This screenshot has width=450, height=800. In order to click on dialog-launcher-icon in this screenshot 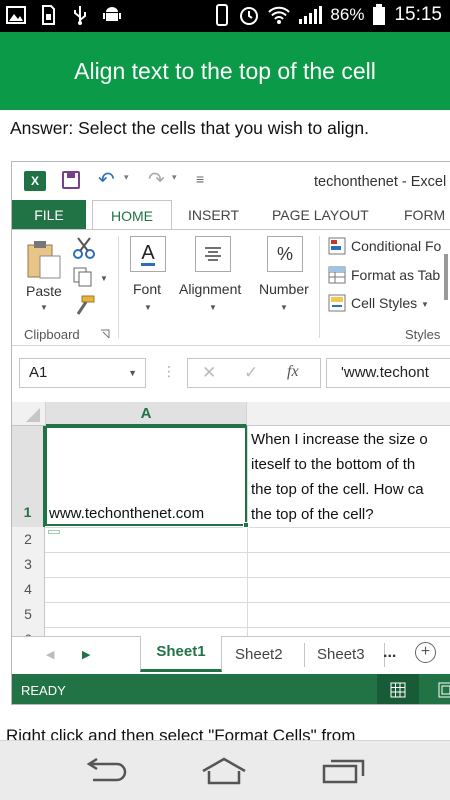, I will do `click(105, 334)`.